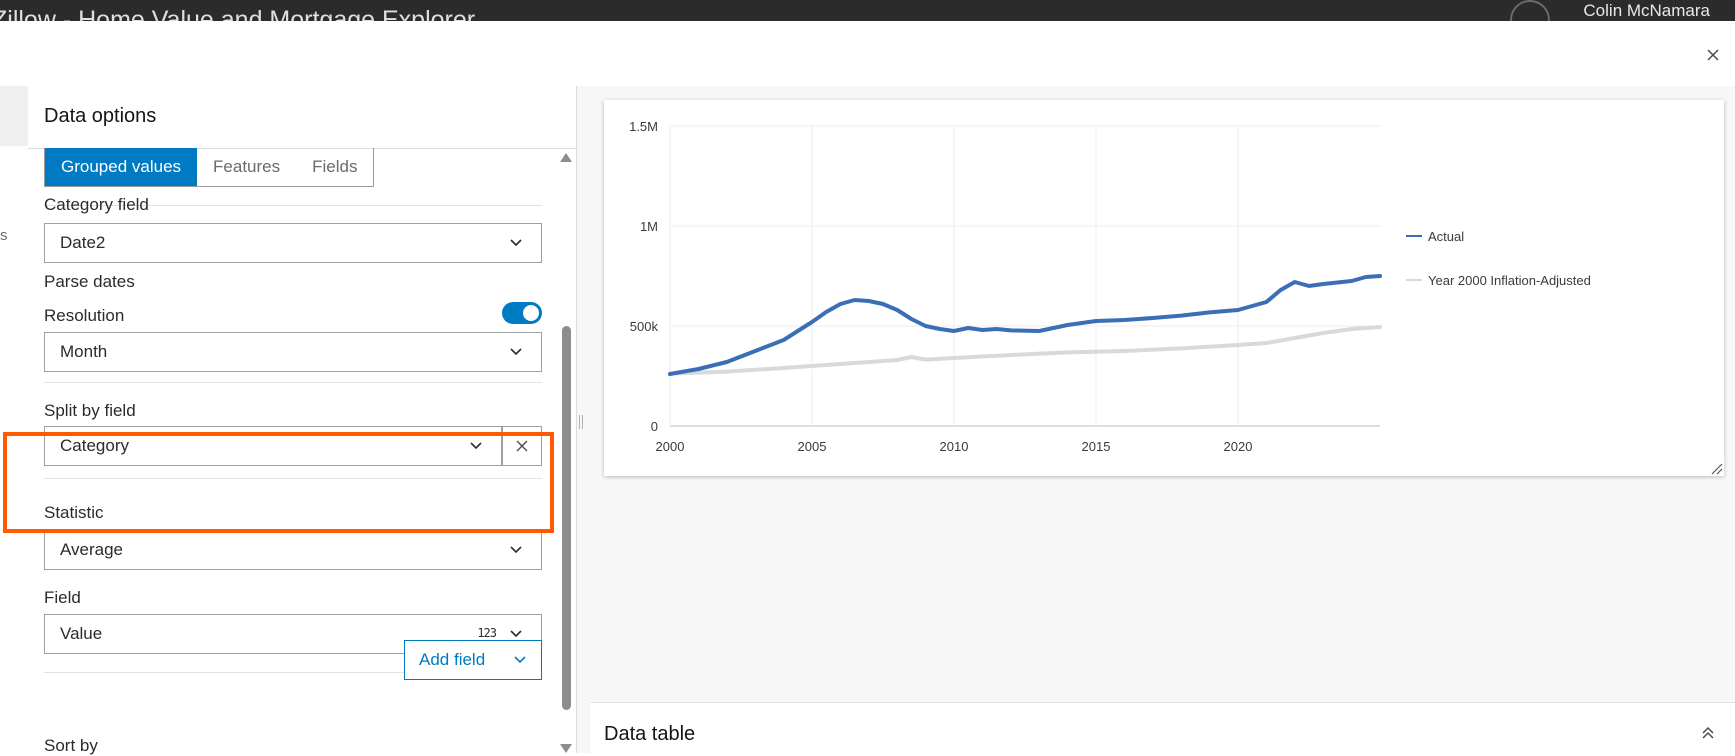 This screenshot has height=756, width=1735. I want to click on number-type-icon: 123, so click(487, 633).